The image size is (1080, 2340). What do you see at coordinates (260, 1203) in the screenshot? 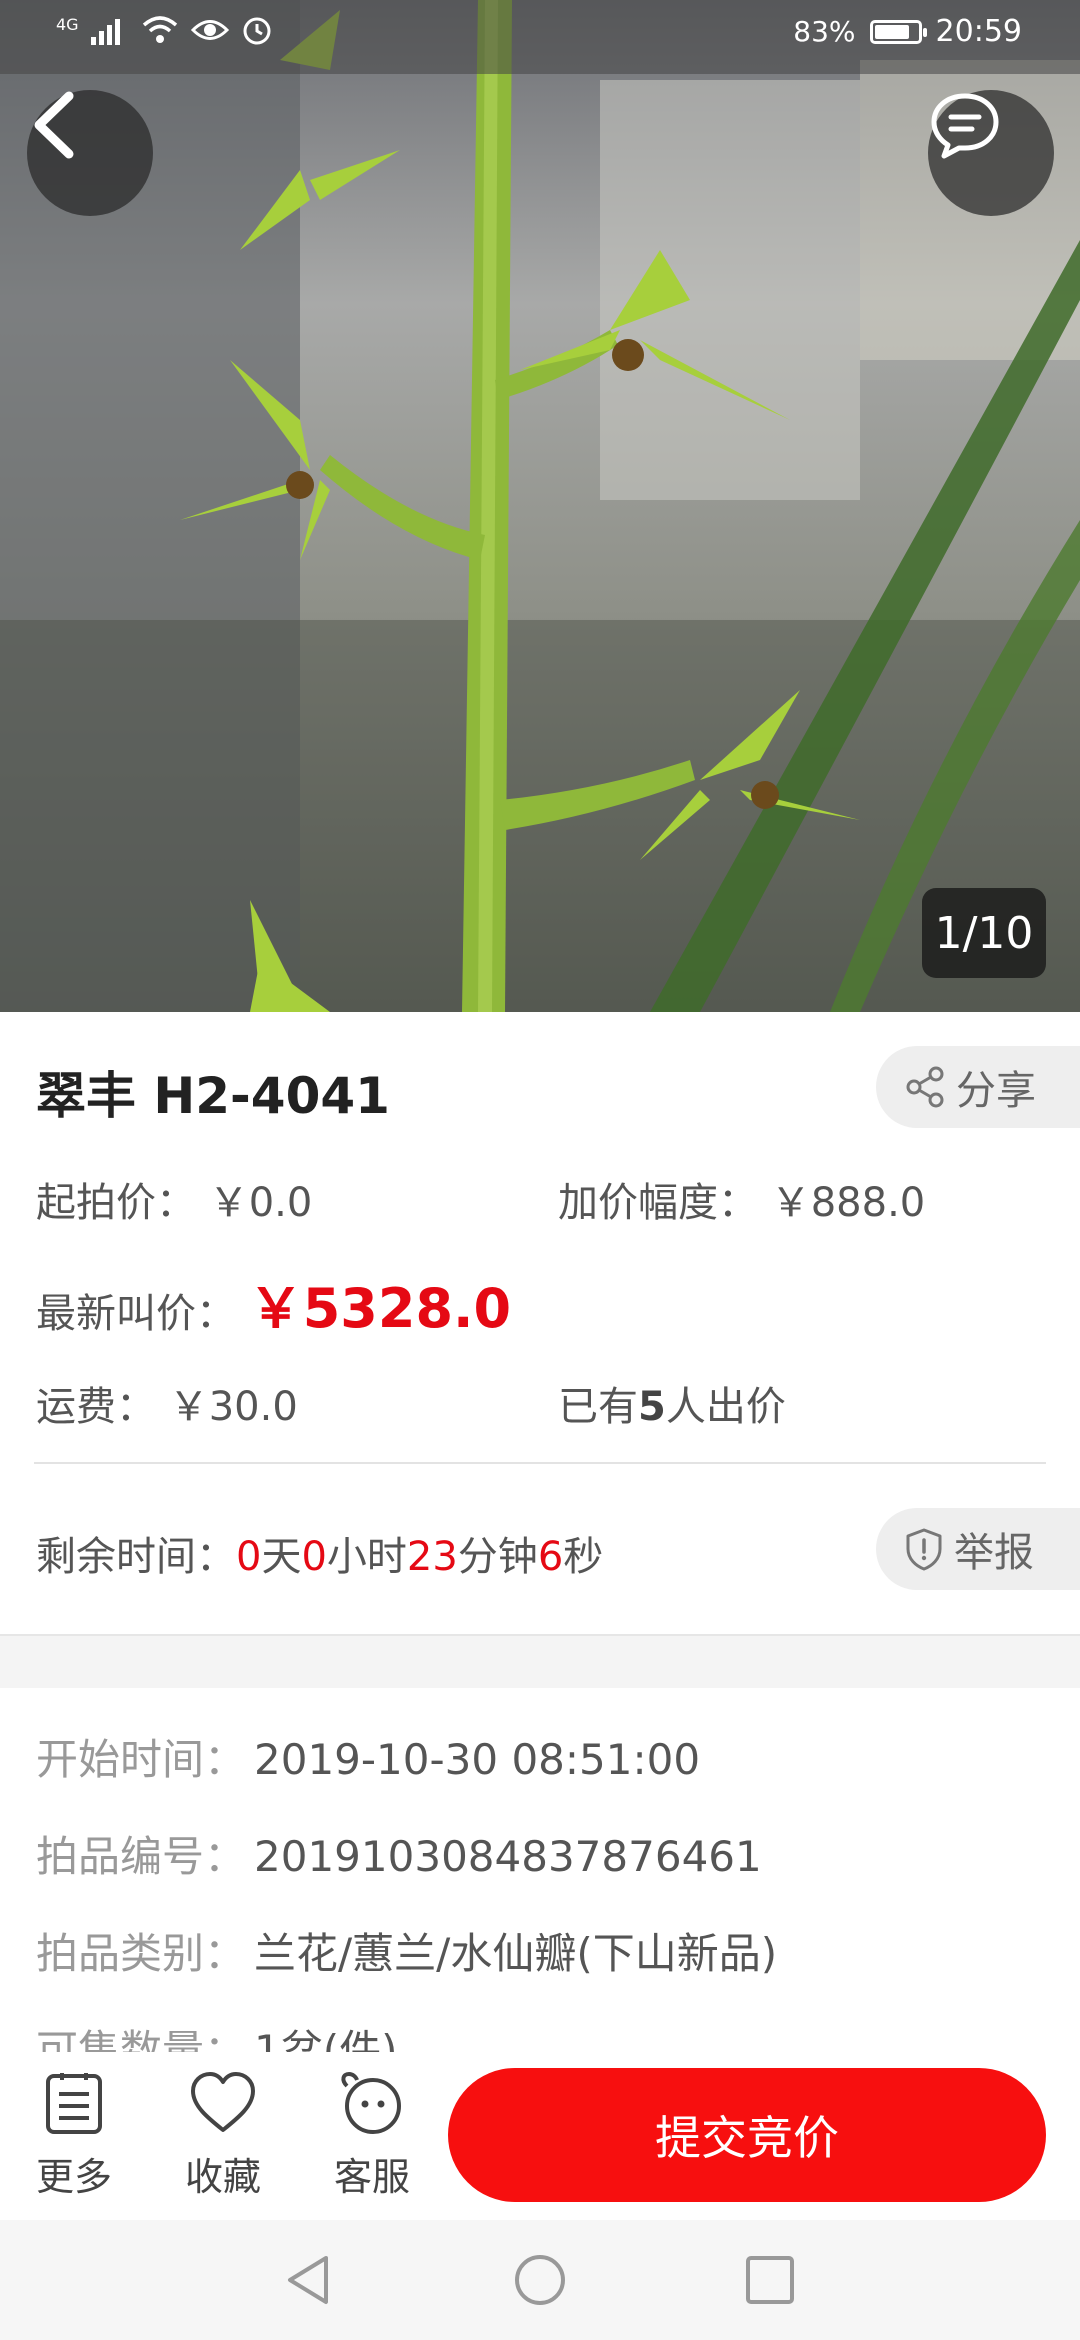
I see `start-price-value: ￥0.0` at bounding box center [260, 1203].